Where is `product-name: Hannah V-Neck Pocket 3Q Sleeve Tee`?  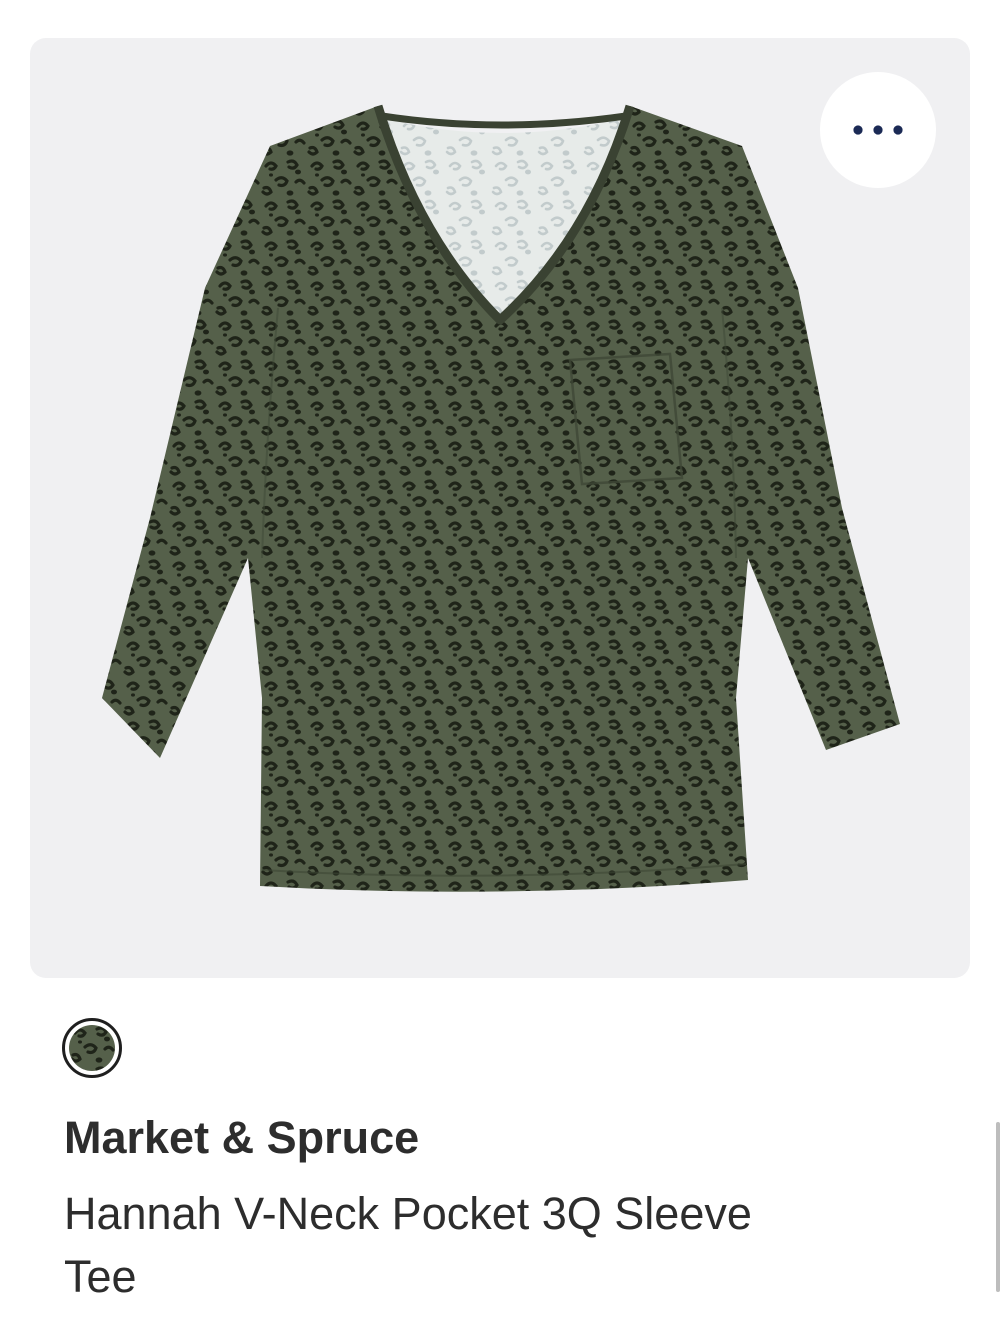 product-name: Hannah V-Neck Pocket 3Q Sleeve Tee is located at coordinates (408, 1245).